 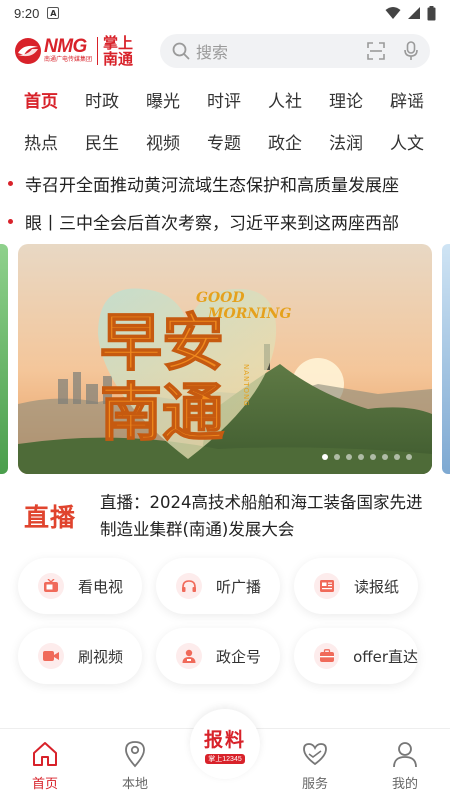 What do you see at coordinates (42, 99) in the screenshot?
I see `channel-tab: 首页` at bounding box center [42, 99].